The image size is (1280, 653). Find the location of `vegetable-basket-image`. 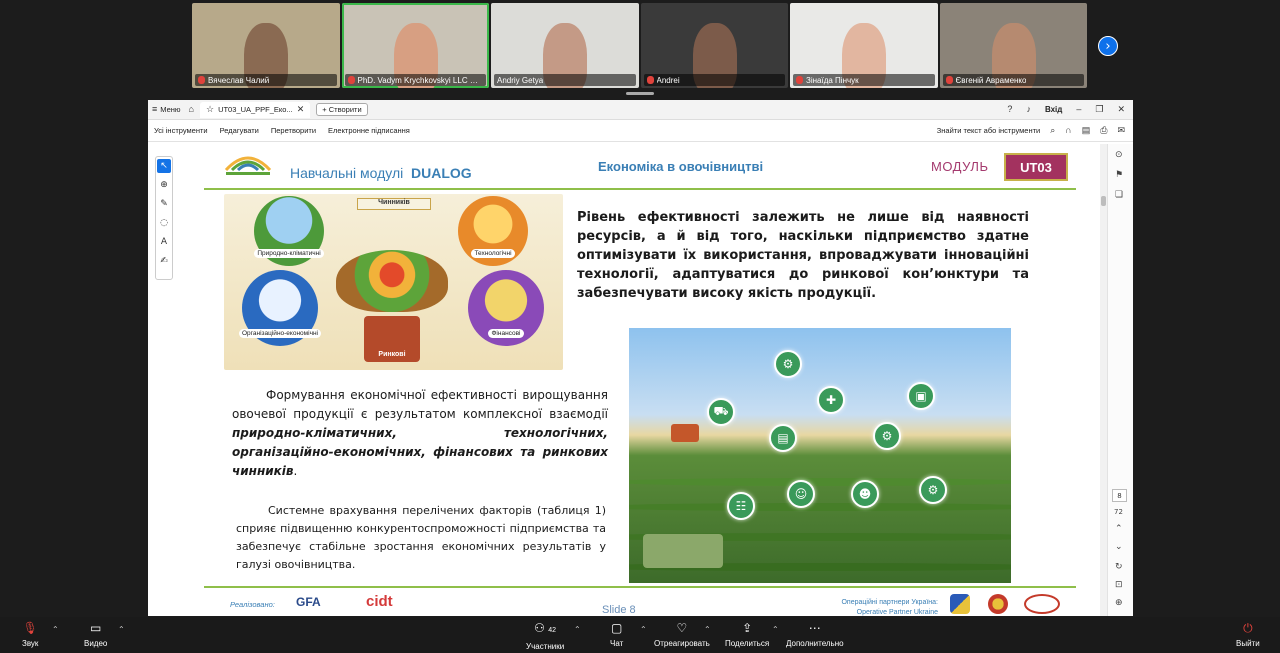

vegetable-basket-image is located at coordinates (392, 281).